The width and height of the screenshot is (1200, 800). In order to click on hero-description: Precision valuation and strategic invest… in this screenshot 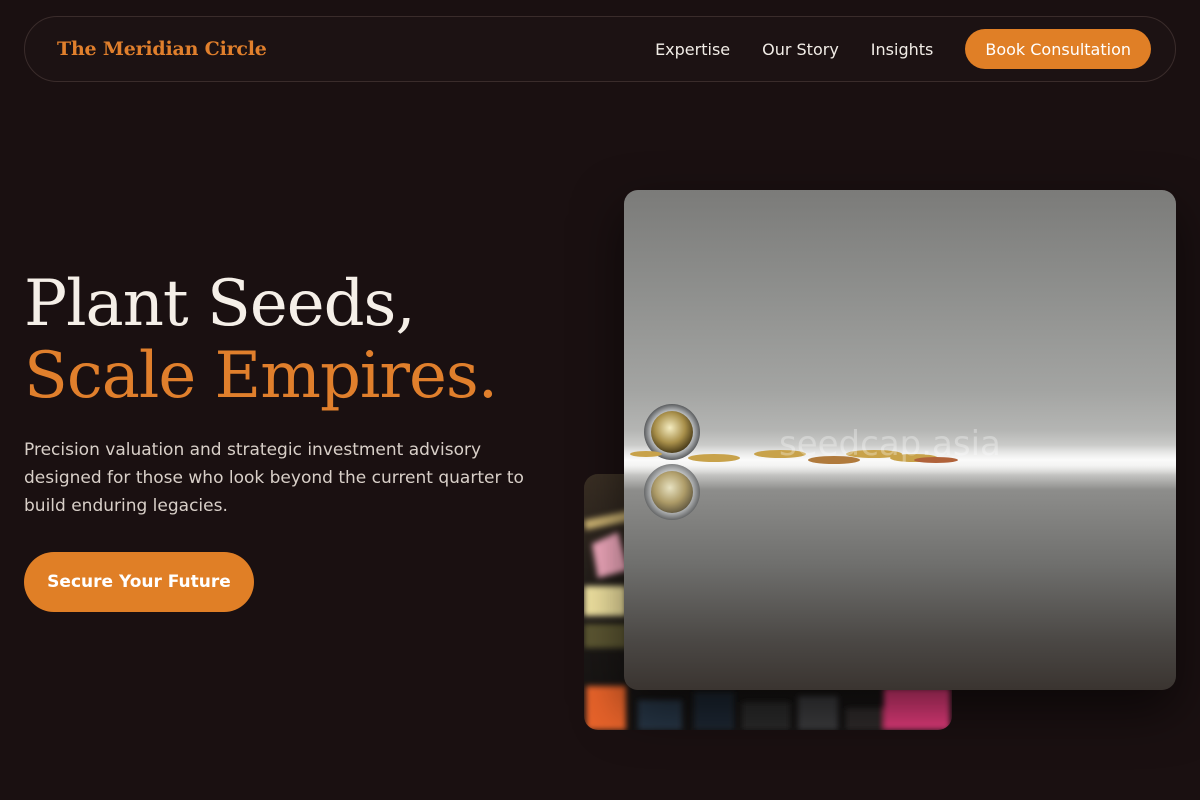, I will do `click(274, 478)`.